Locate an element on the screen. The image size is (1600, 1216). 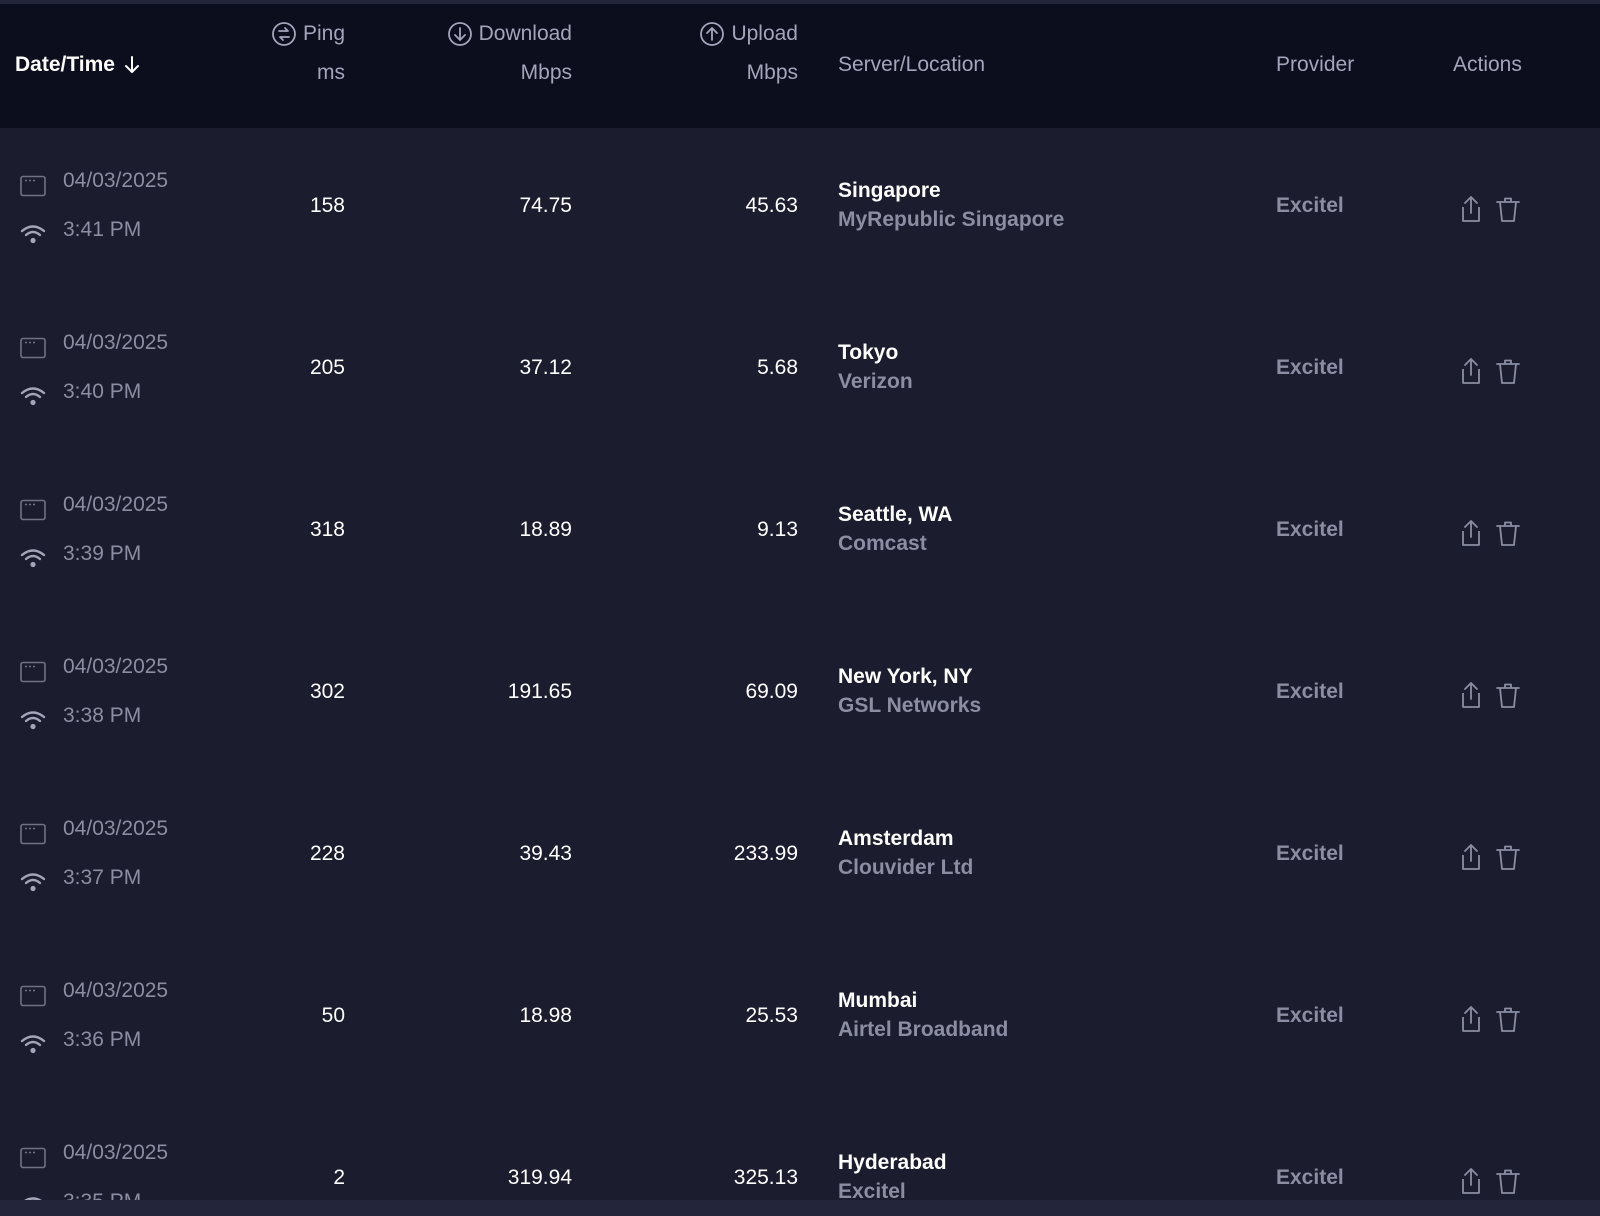
ping-column-header: Ping ms is located at coordinates (287, 52).